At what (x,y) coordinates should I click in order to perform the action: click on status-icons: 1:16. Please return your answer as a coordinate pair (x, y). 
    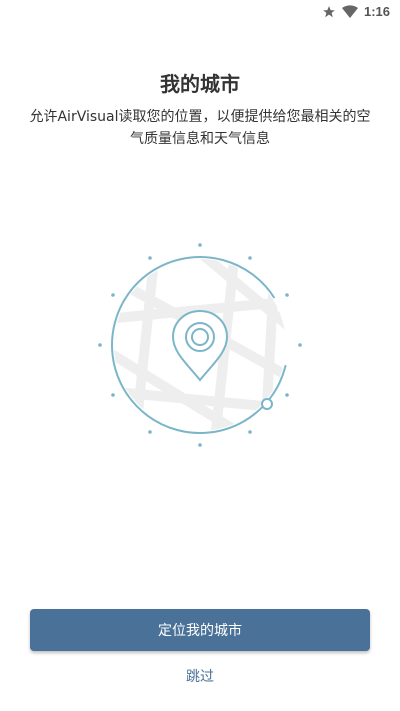
    Looking at the image, I should click on (356, 12).